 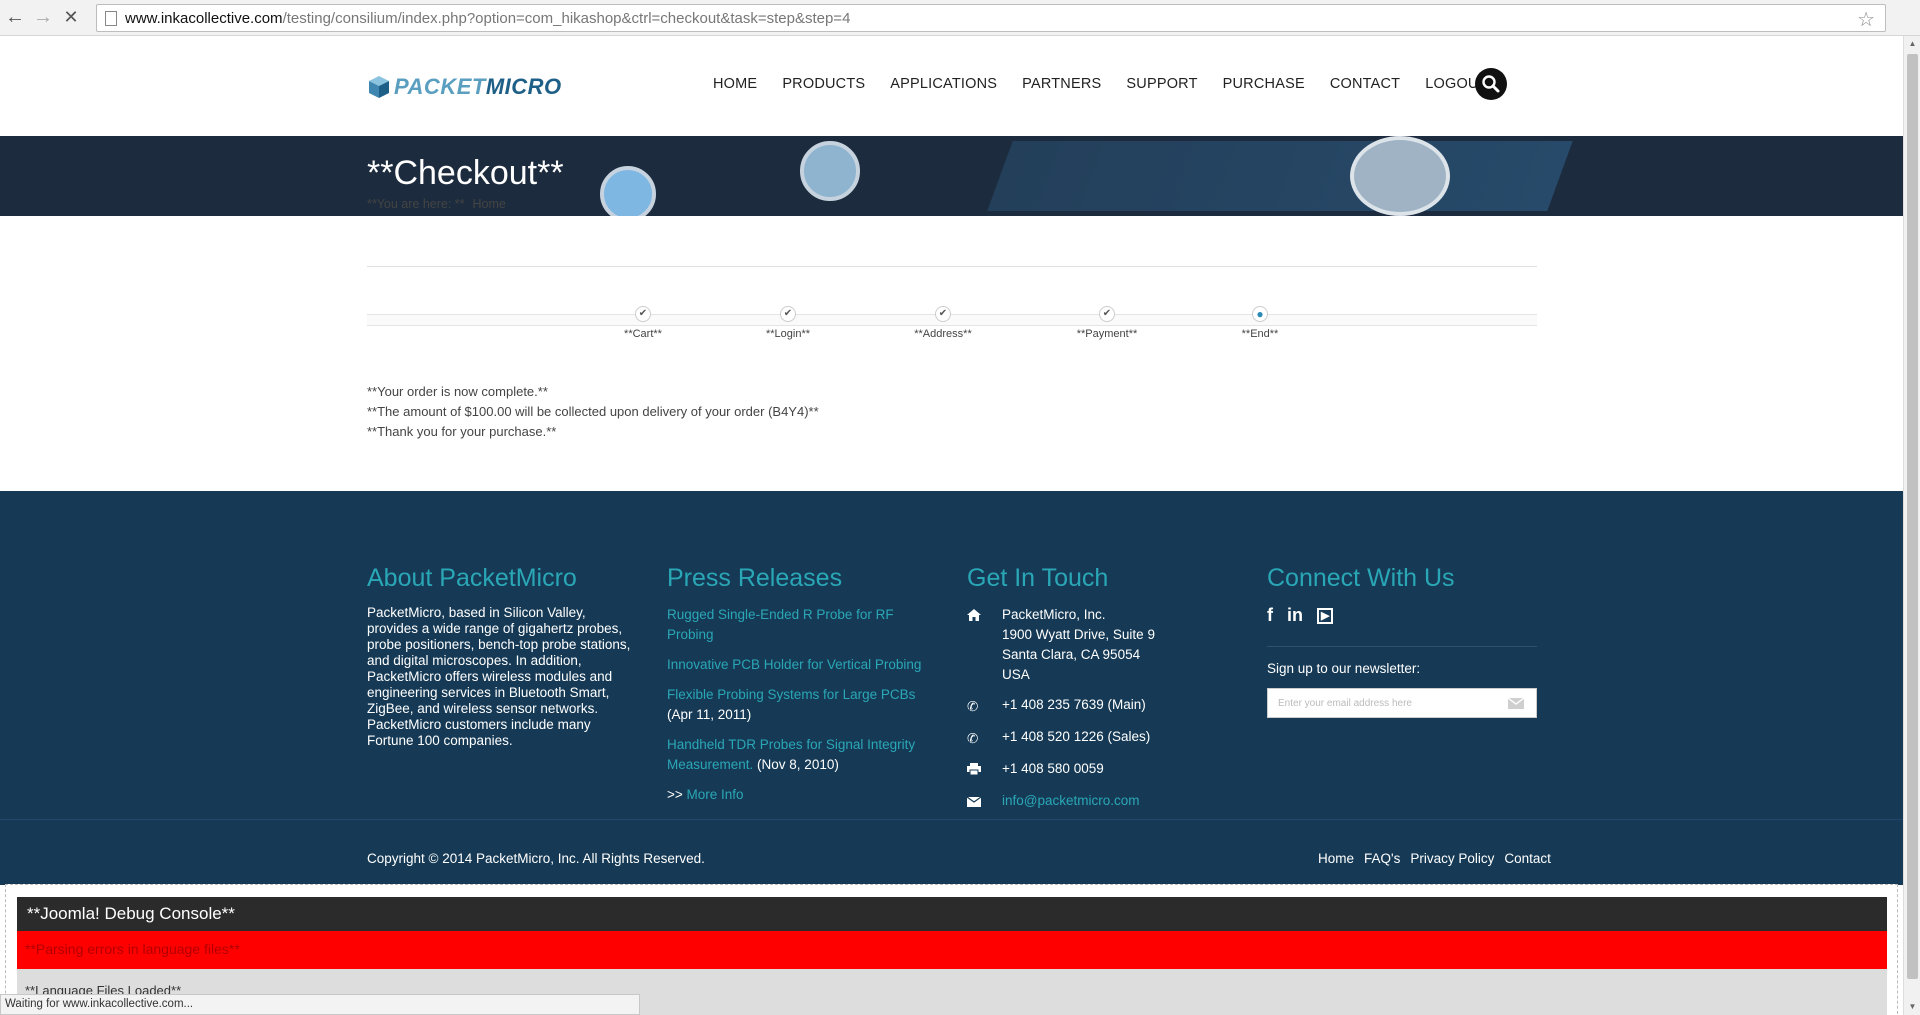 What do you see at coordinates (71, 18) in the screenshot?
I see `stop-button: ✕` at bounding box center [71, 18].